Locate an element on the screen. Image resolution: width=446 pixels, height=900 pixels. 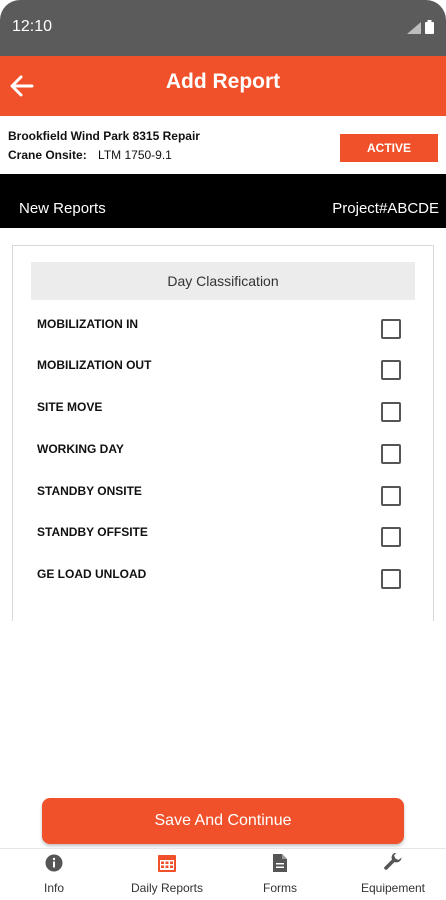
report-subheader: New Reports Project#ABCDE is located at coordinates (223, 201).